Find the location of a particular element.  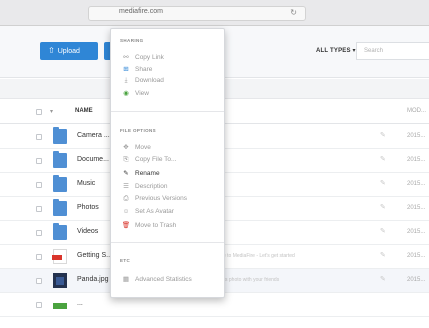

select-all-checkbox is located at coordinates (39, 112).